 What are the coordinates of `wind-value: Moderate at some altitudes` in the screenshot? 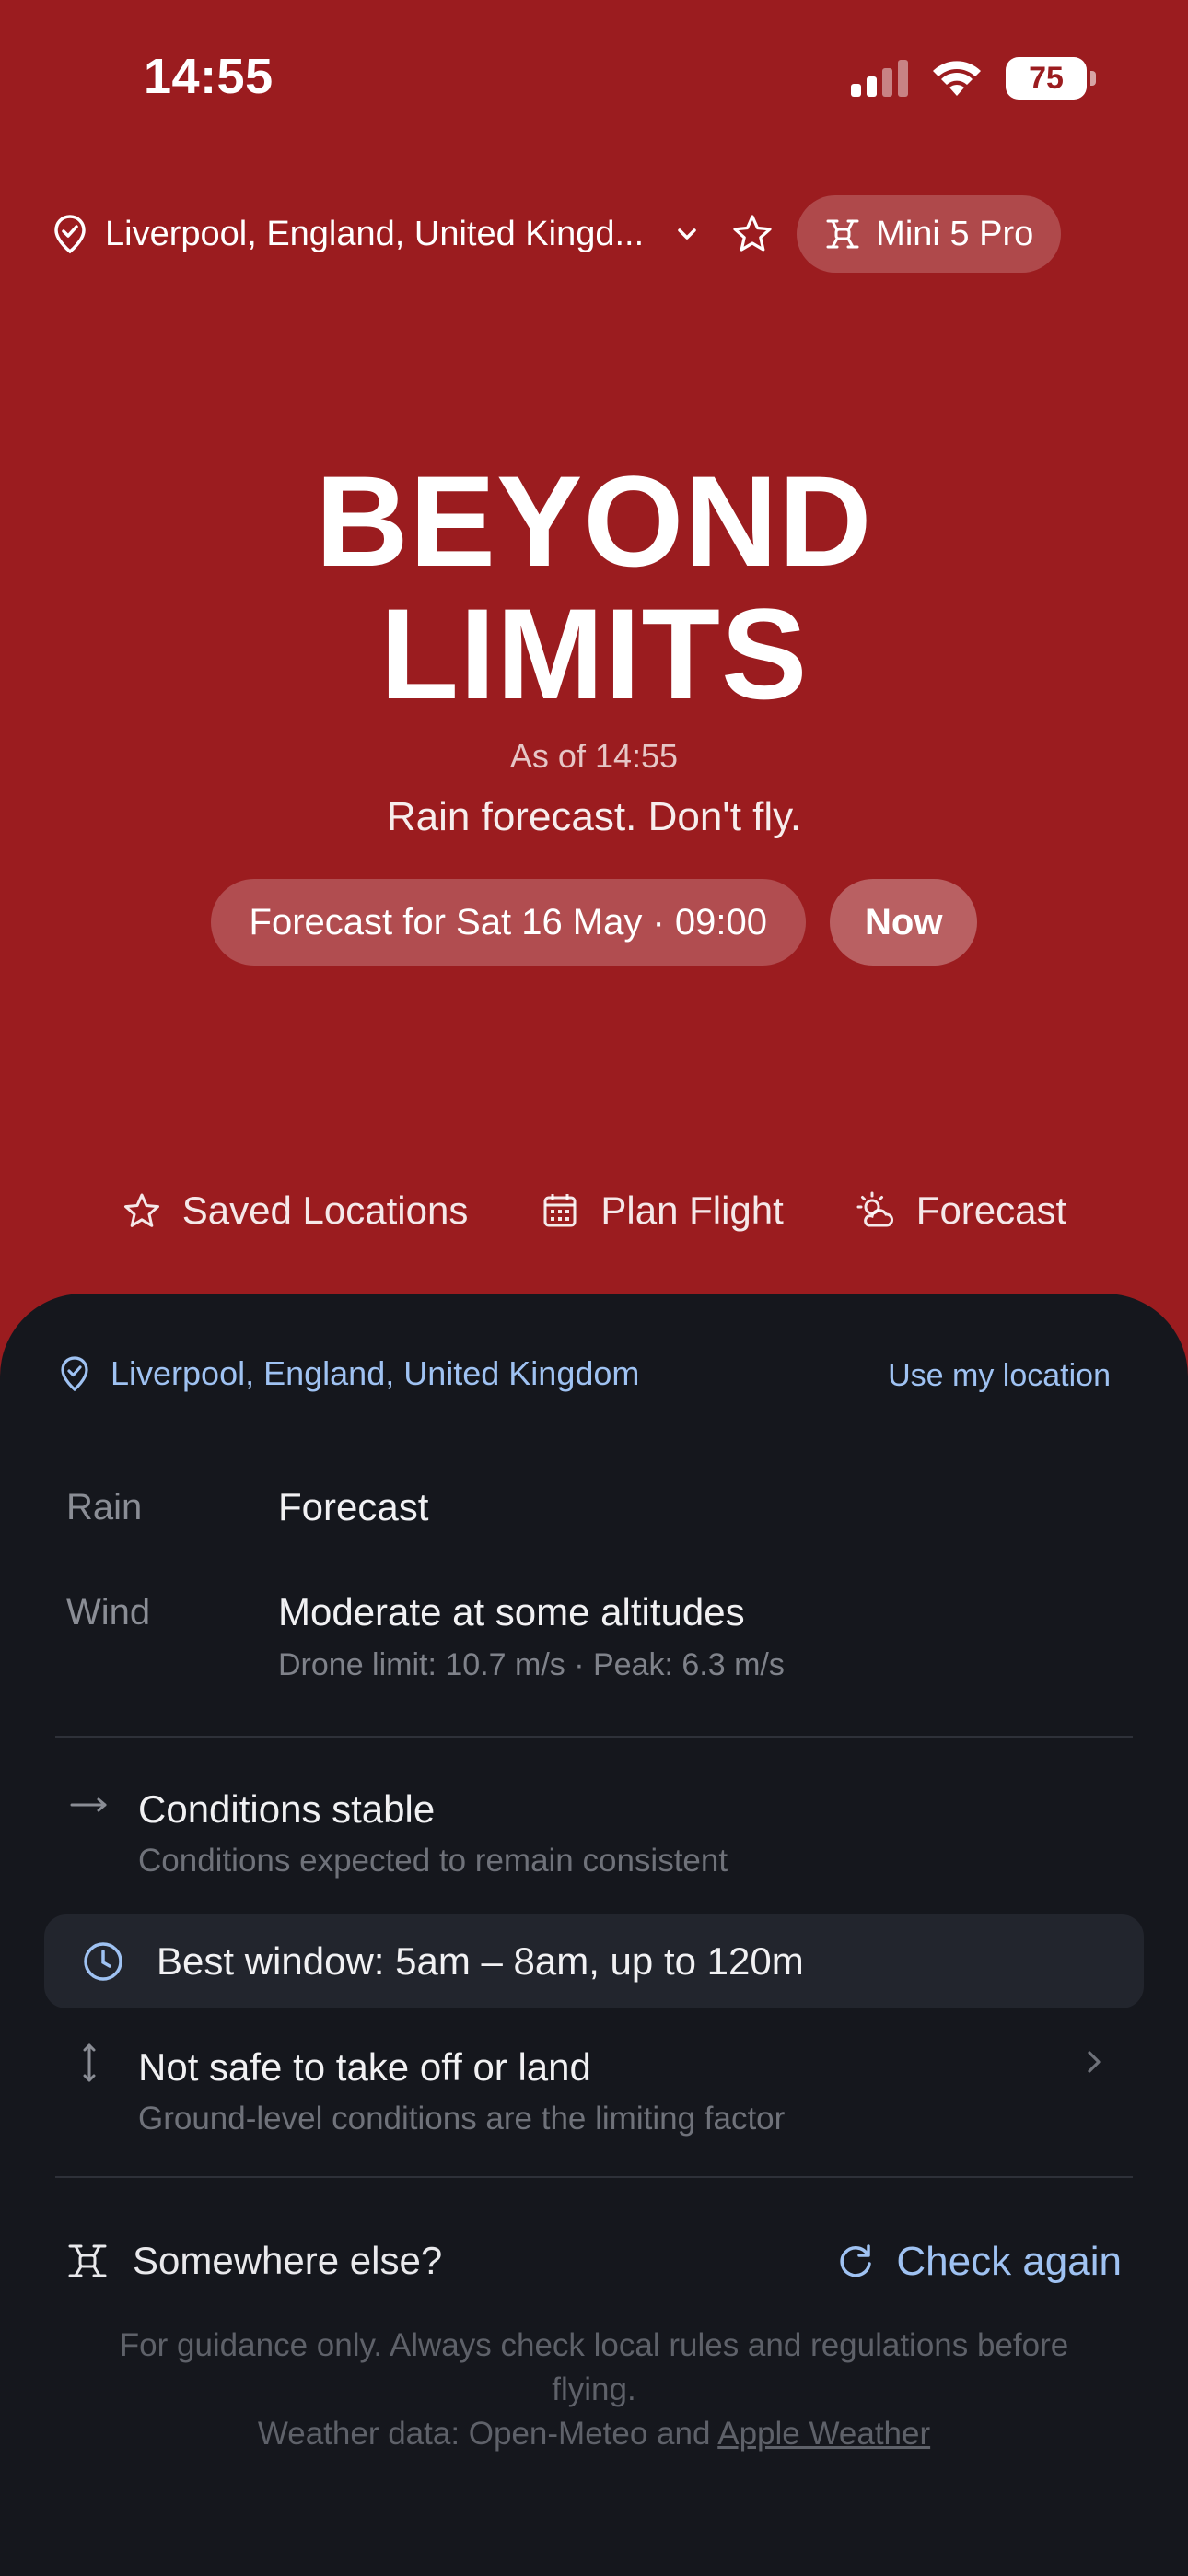 It's located at (511, 1611).